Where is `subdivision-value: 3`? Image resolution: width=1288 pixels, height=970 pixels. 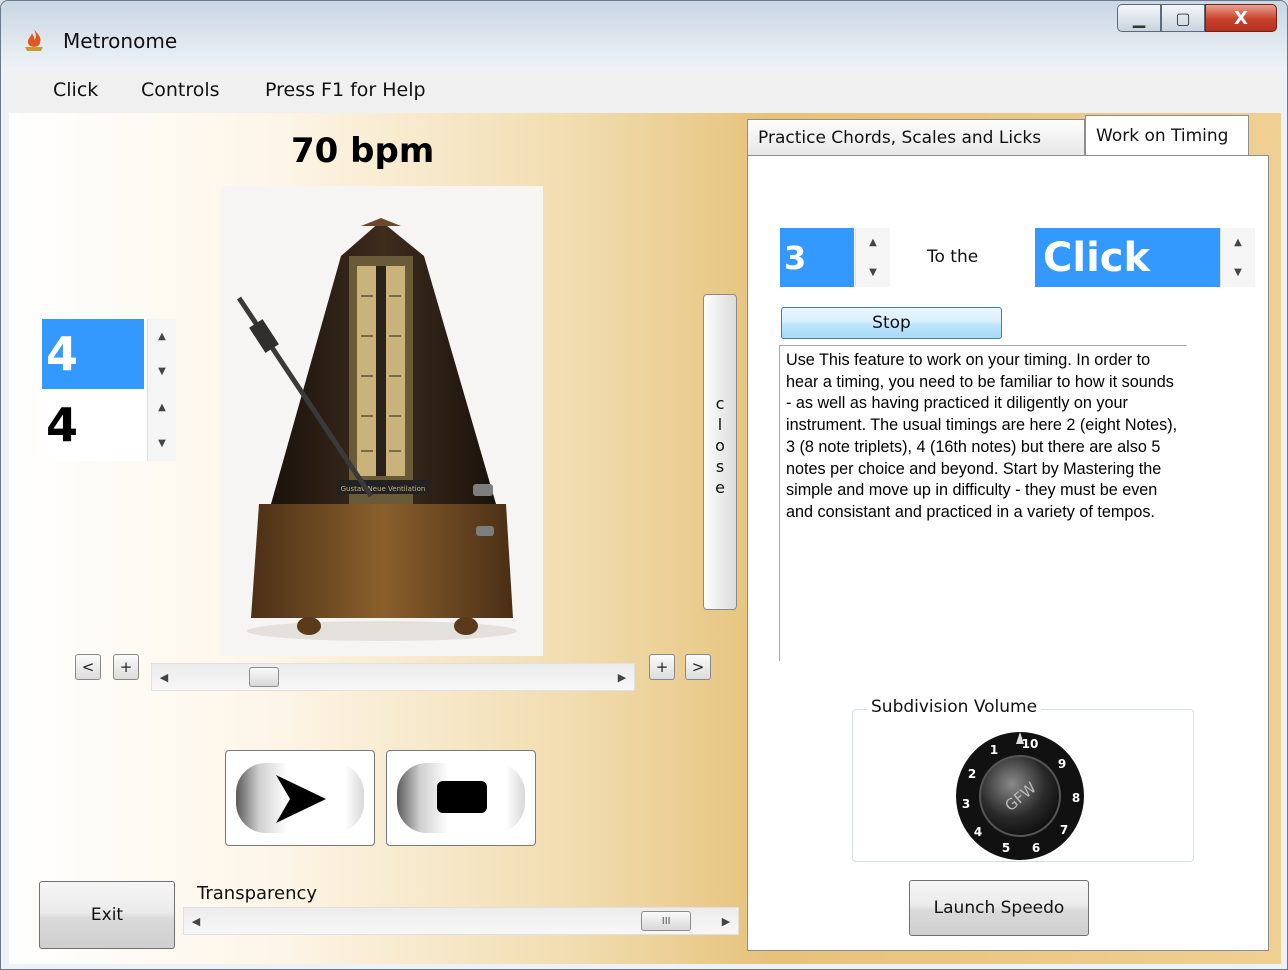 subdivision-value: 3 is located at coordinates (817, 257).